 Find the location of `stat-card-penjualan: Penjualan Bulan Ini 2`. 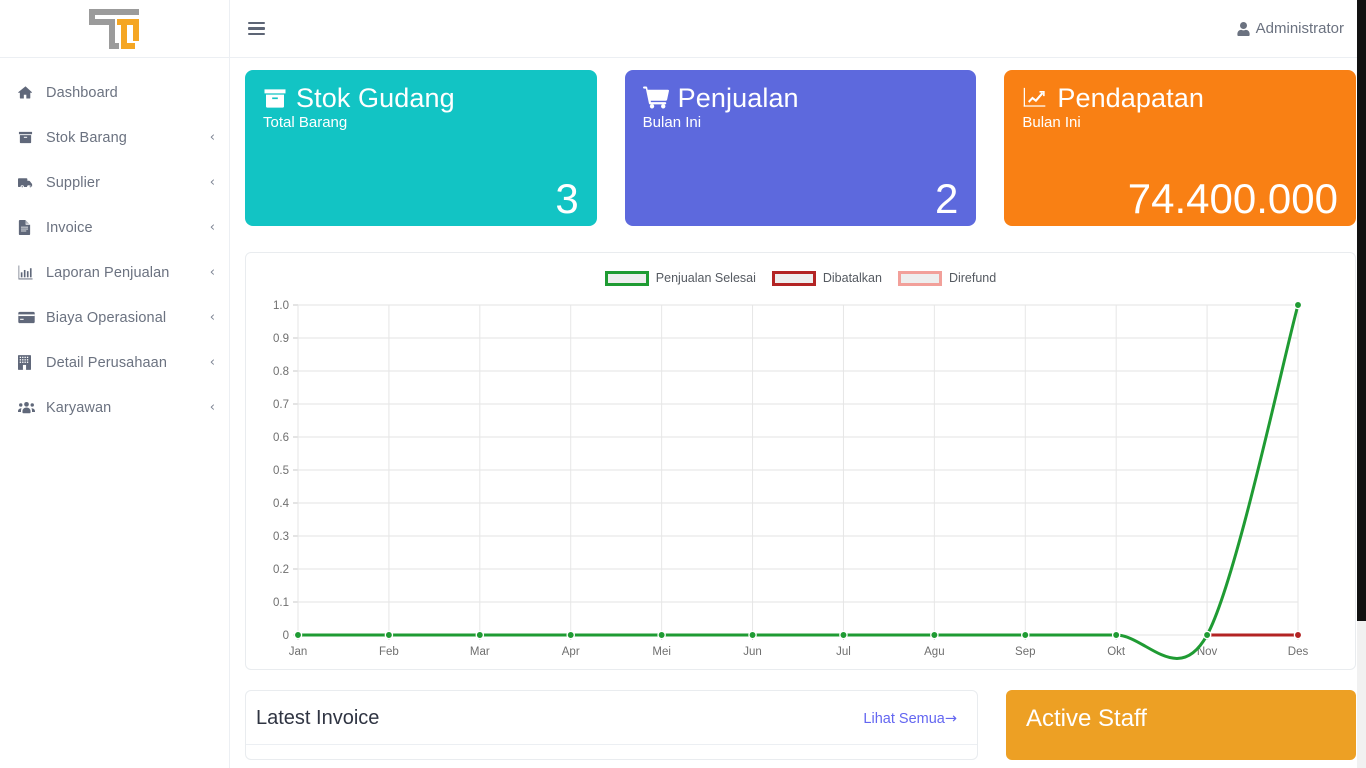

stat-card-penjualan: Penjualan Bulan Ini 2 is located at coordinates (800, 148).